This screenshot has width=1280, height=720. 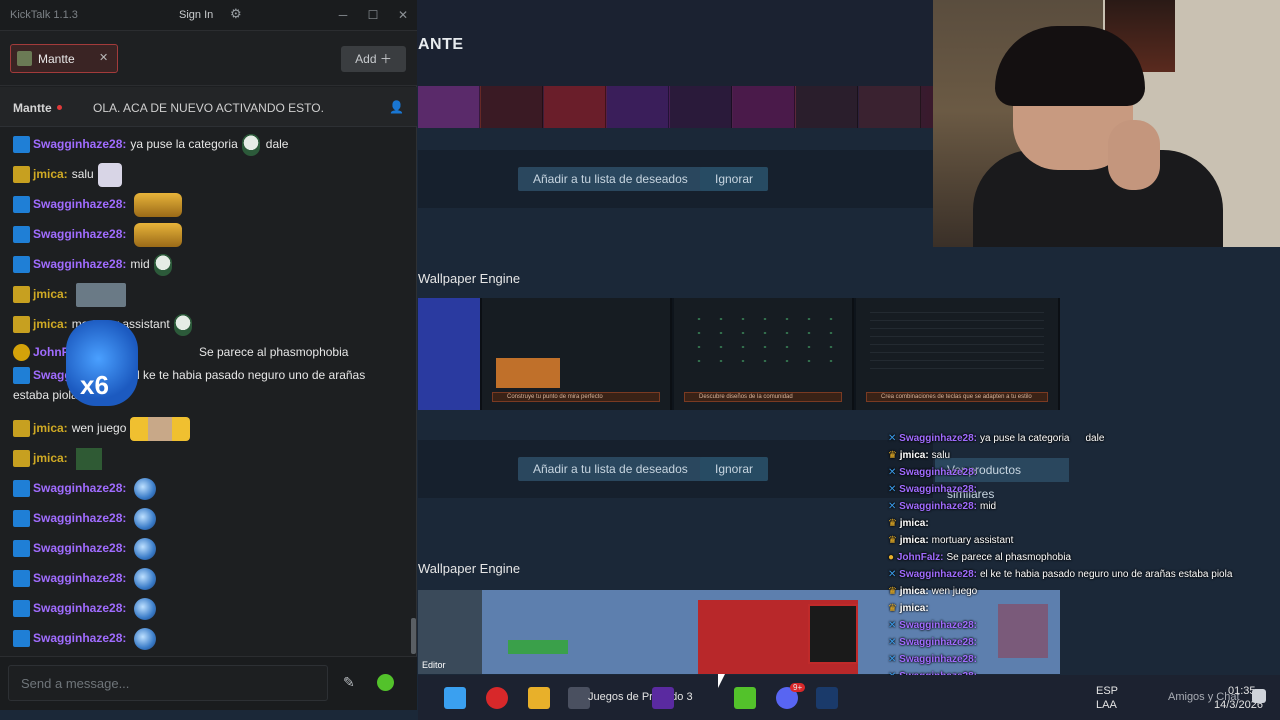 I want to click on screenshot-thumb: Descubre diseños de la comunidad, so click(x=764, y=354).